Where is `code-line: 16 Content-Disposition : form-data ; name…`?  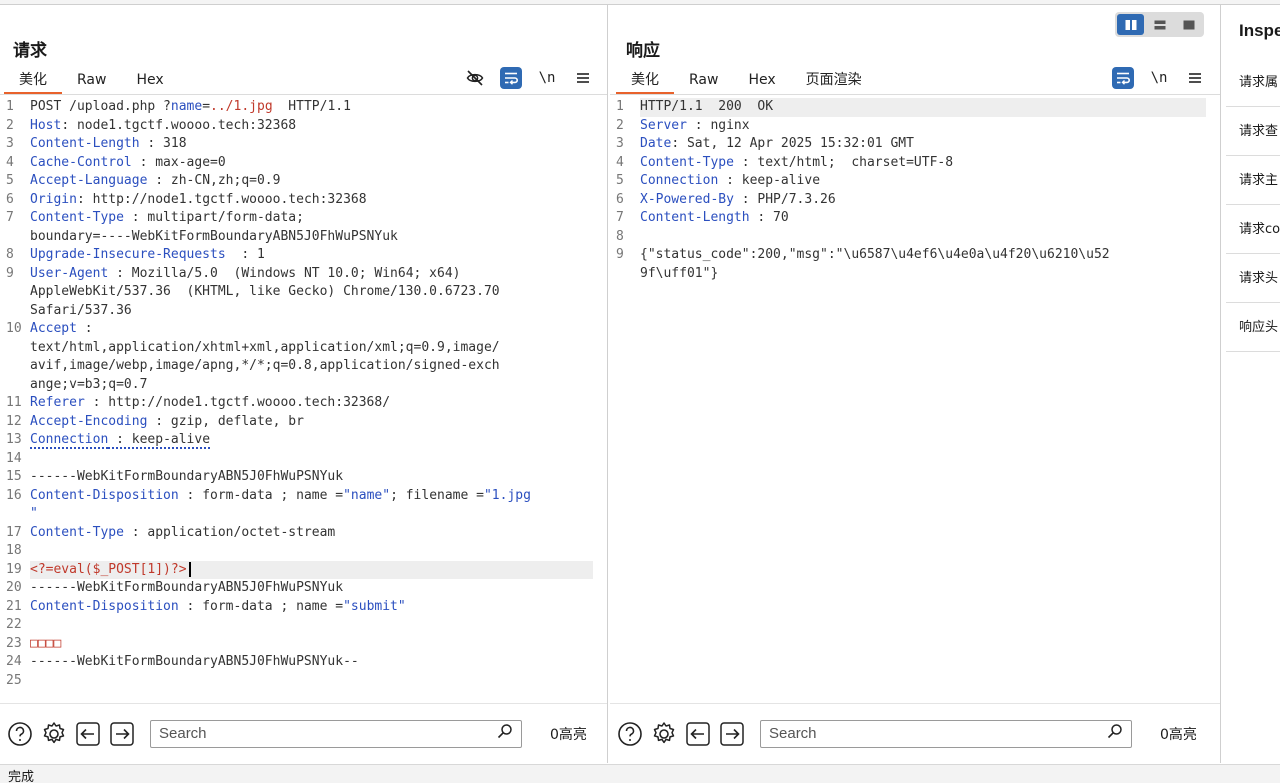
code-line: 16 Content-Disposition : form-data ; name… is located at coordinates (296, 505).